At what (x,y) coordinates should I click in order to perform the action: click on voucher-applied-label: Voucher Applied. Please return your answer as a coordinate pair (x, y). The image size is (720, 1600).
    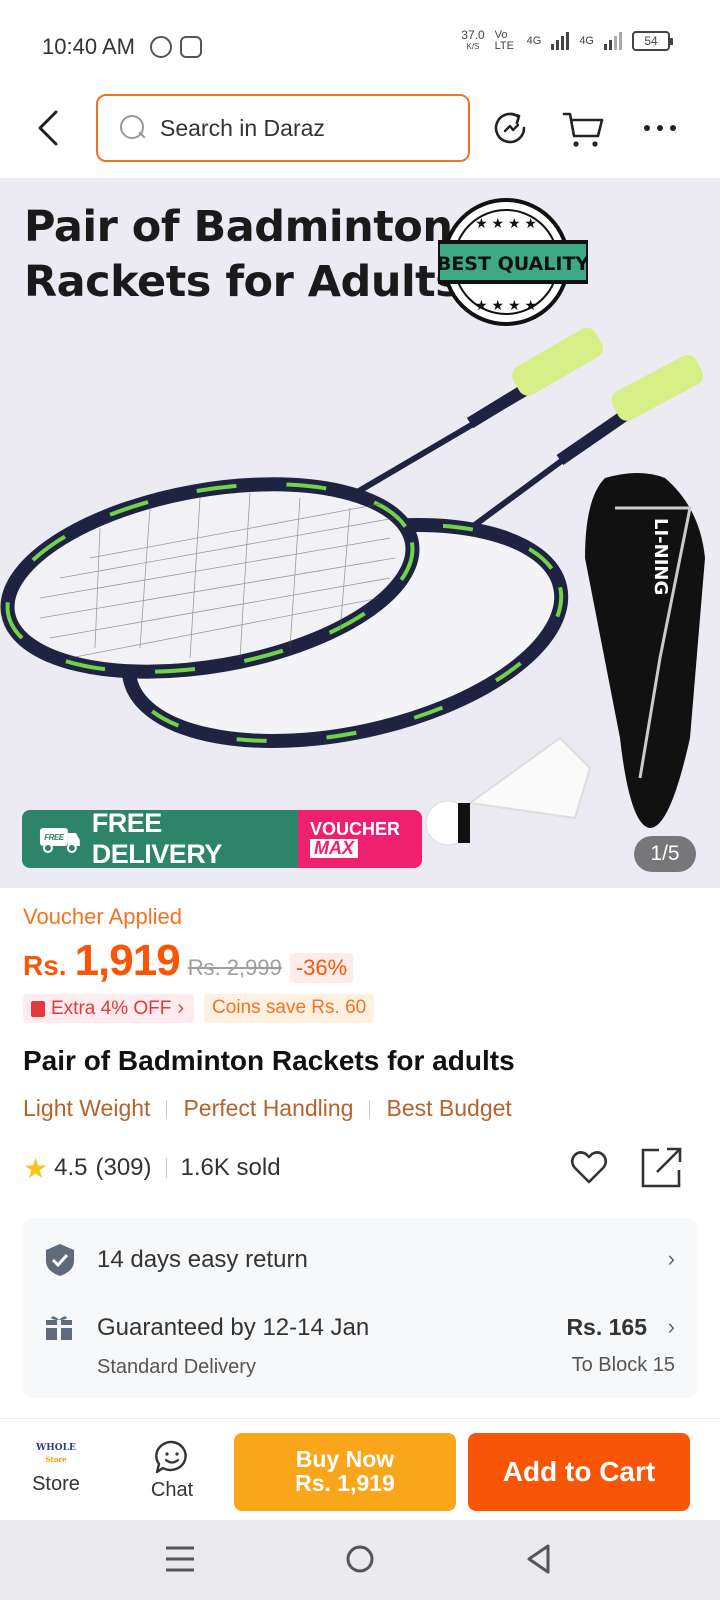
    Looking at the image, I should click on (103, 916).